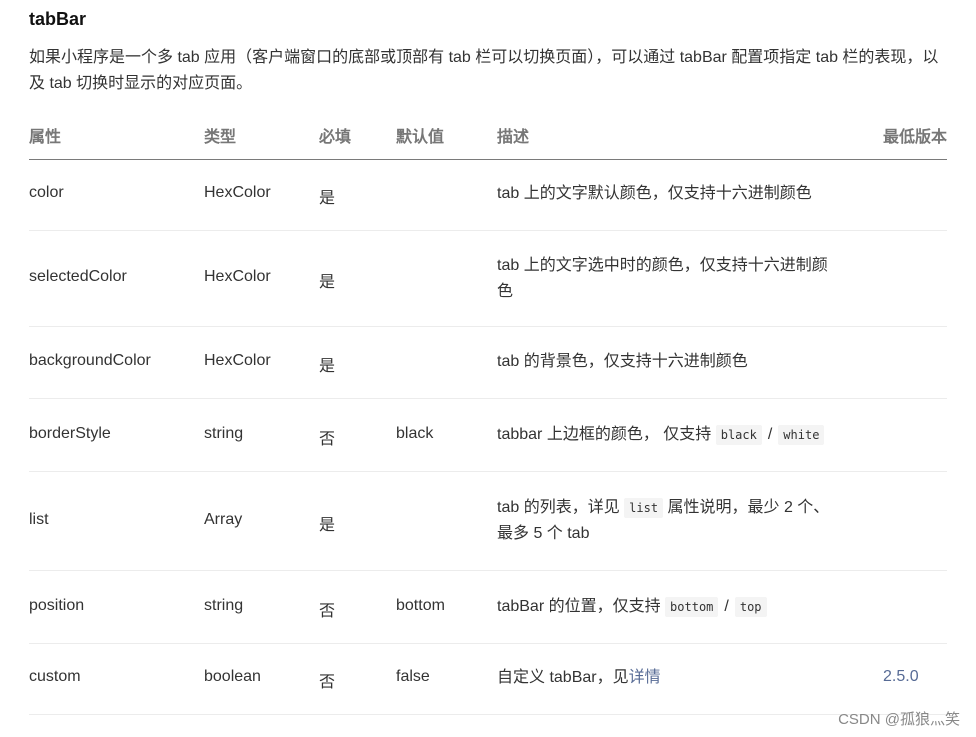 This screenshot has width=976, height=737. What do you see at coordinates (558, 507) in the screenshot?
I see `cell-desc-text: tab 的列表，详见` at bounding box center [558, 507].